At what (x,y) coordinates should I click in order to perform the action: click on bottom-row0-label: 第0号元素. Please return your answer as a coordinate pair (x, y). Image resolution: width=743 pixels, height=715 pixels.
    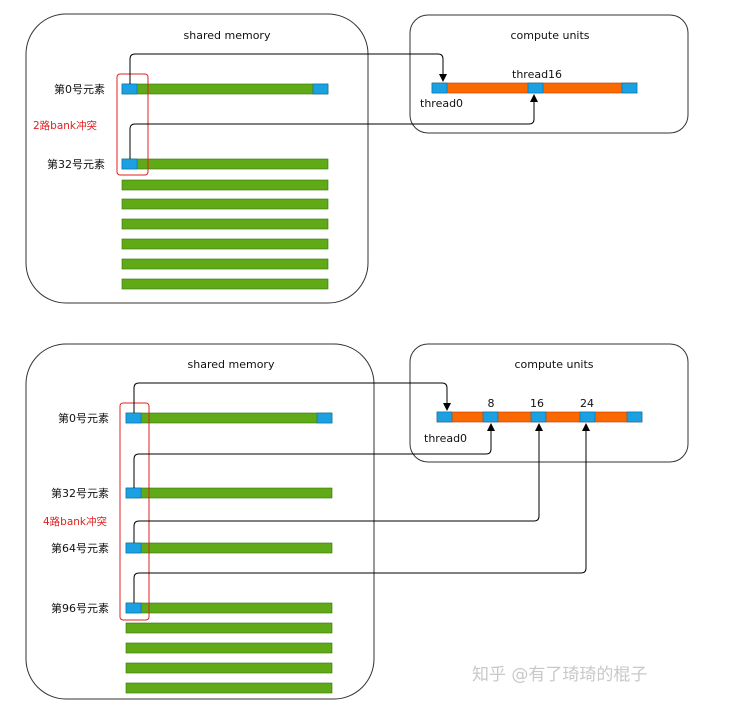
    Looking at the image, I should click on (83, 418).